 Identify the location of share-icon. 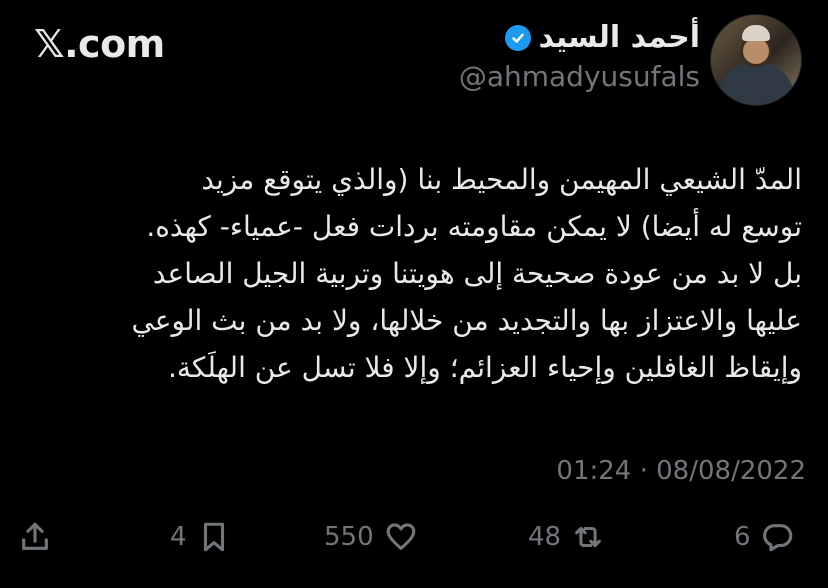
(35, 536).